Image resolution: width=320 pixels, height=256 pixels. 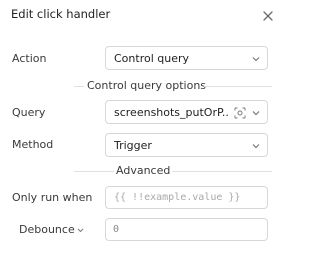 I want to click on method-select-value: Trigger, so click(x=133, y=145).